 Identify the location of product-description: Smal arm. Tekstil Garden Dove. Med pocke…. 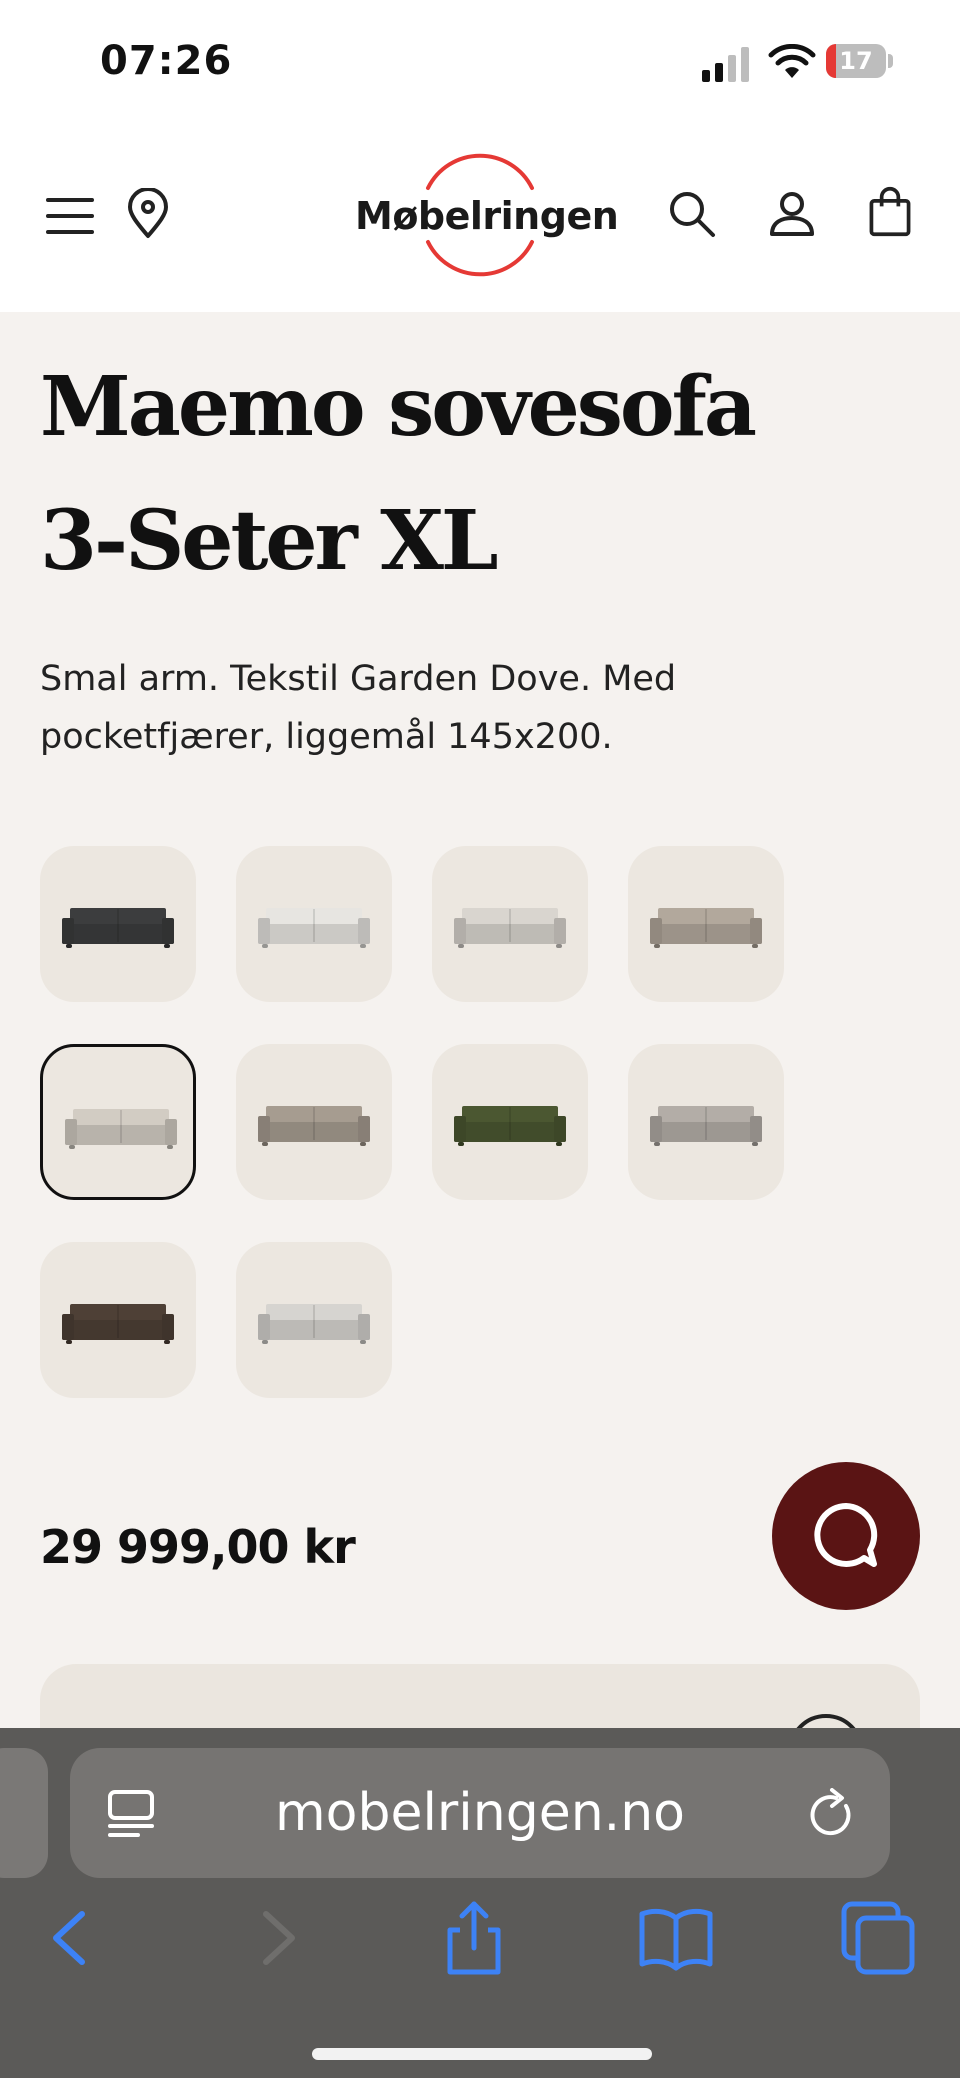
(358, 708).